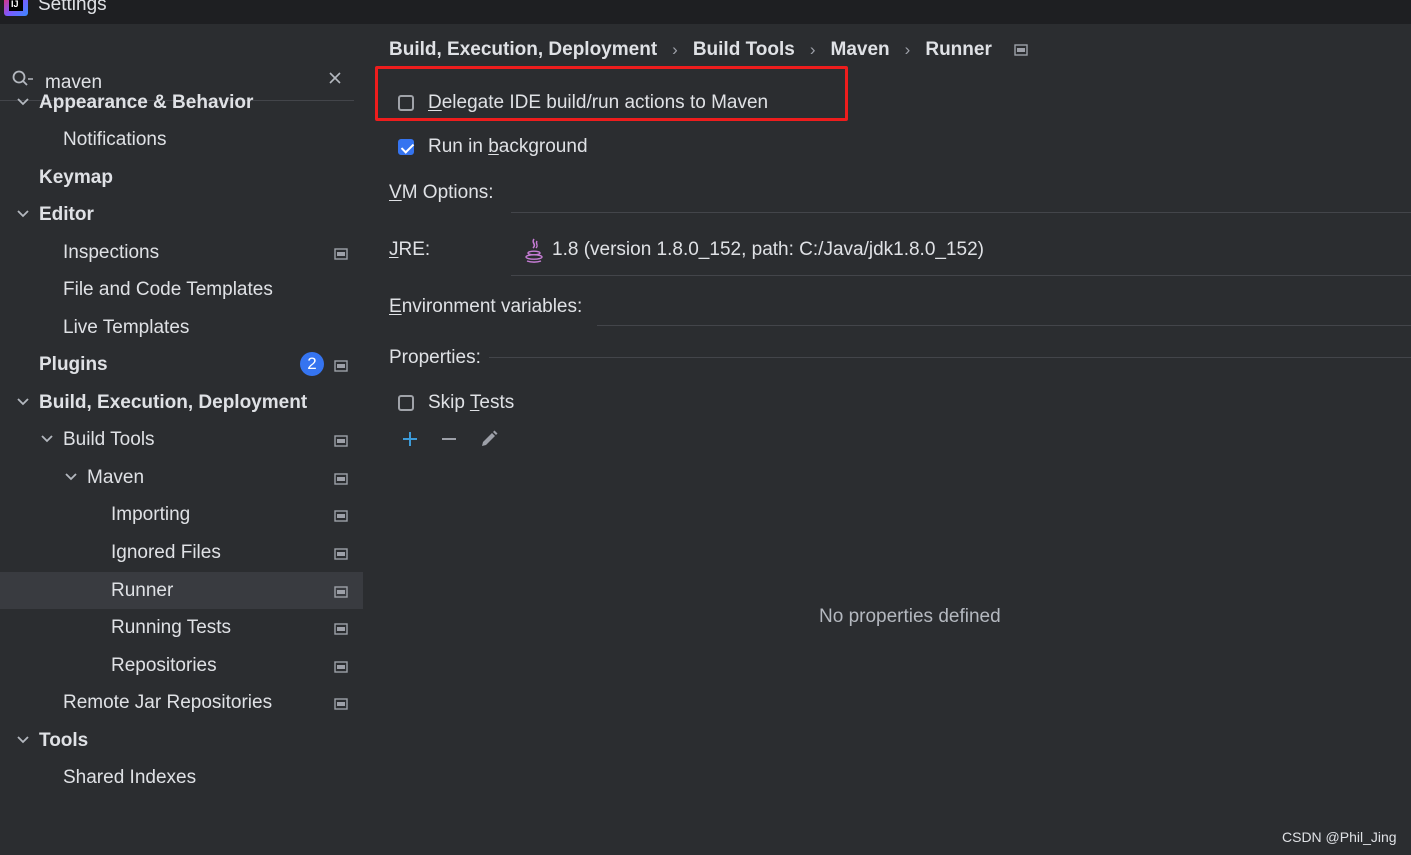  What do you see at coordinates (449, 439) in the screenshot?
I see `remove-icon` at bounding box center [449, 439].